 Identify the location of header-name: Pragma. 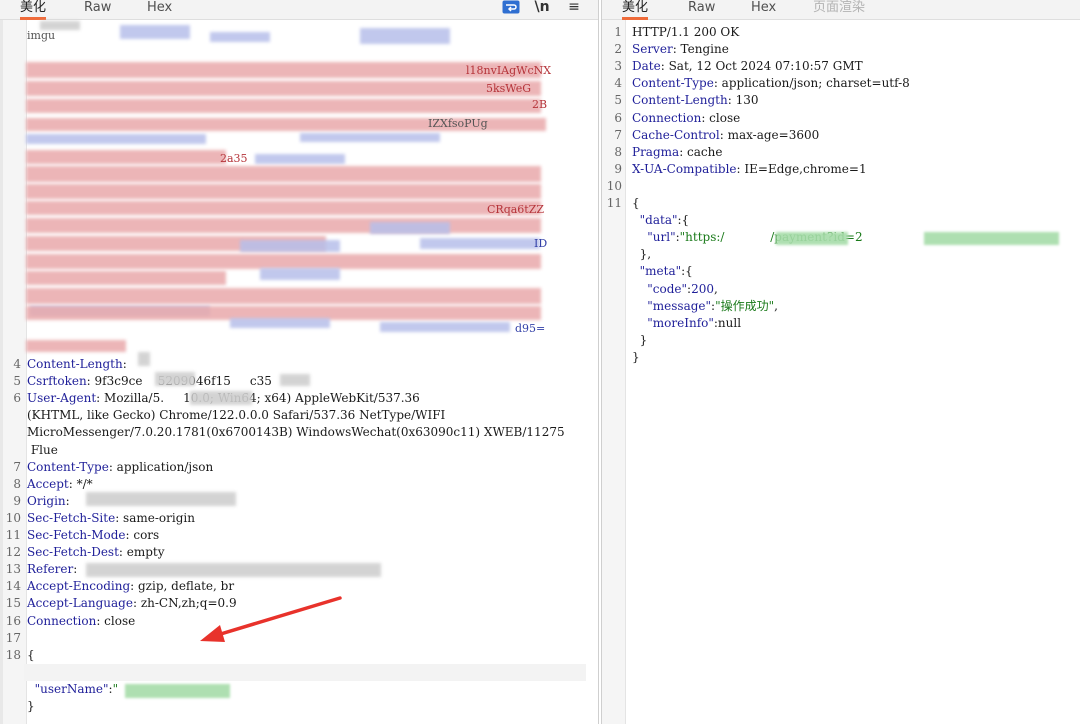
(656, 151).